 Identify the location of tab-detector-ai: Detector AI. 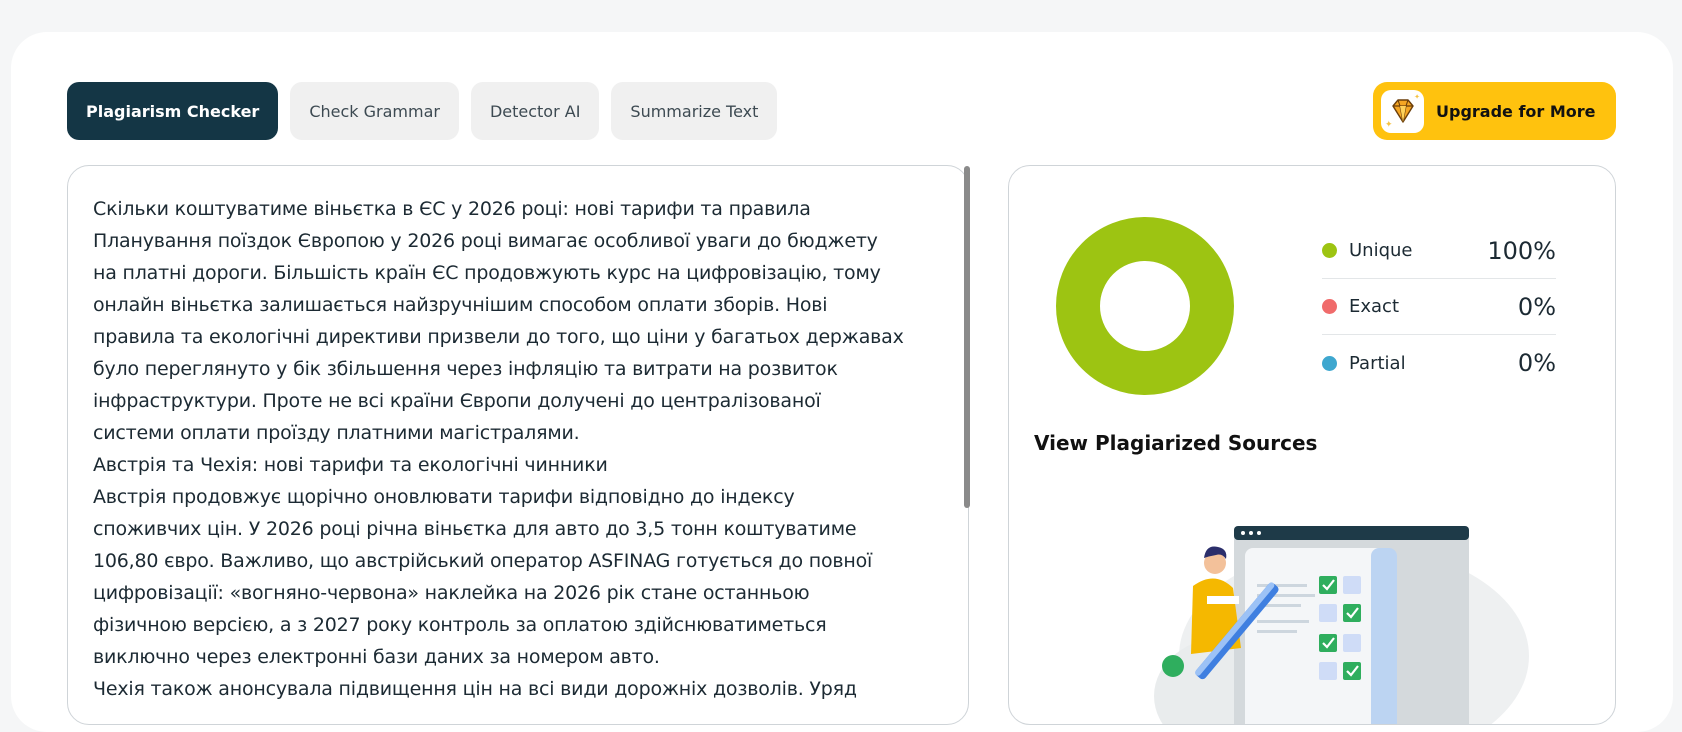
(535, 111).